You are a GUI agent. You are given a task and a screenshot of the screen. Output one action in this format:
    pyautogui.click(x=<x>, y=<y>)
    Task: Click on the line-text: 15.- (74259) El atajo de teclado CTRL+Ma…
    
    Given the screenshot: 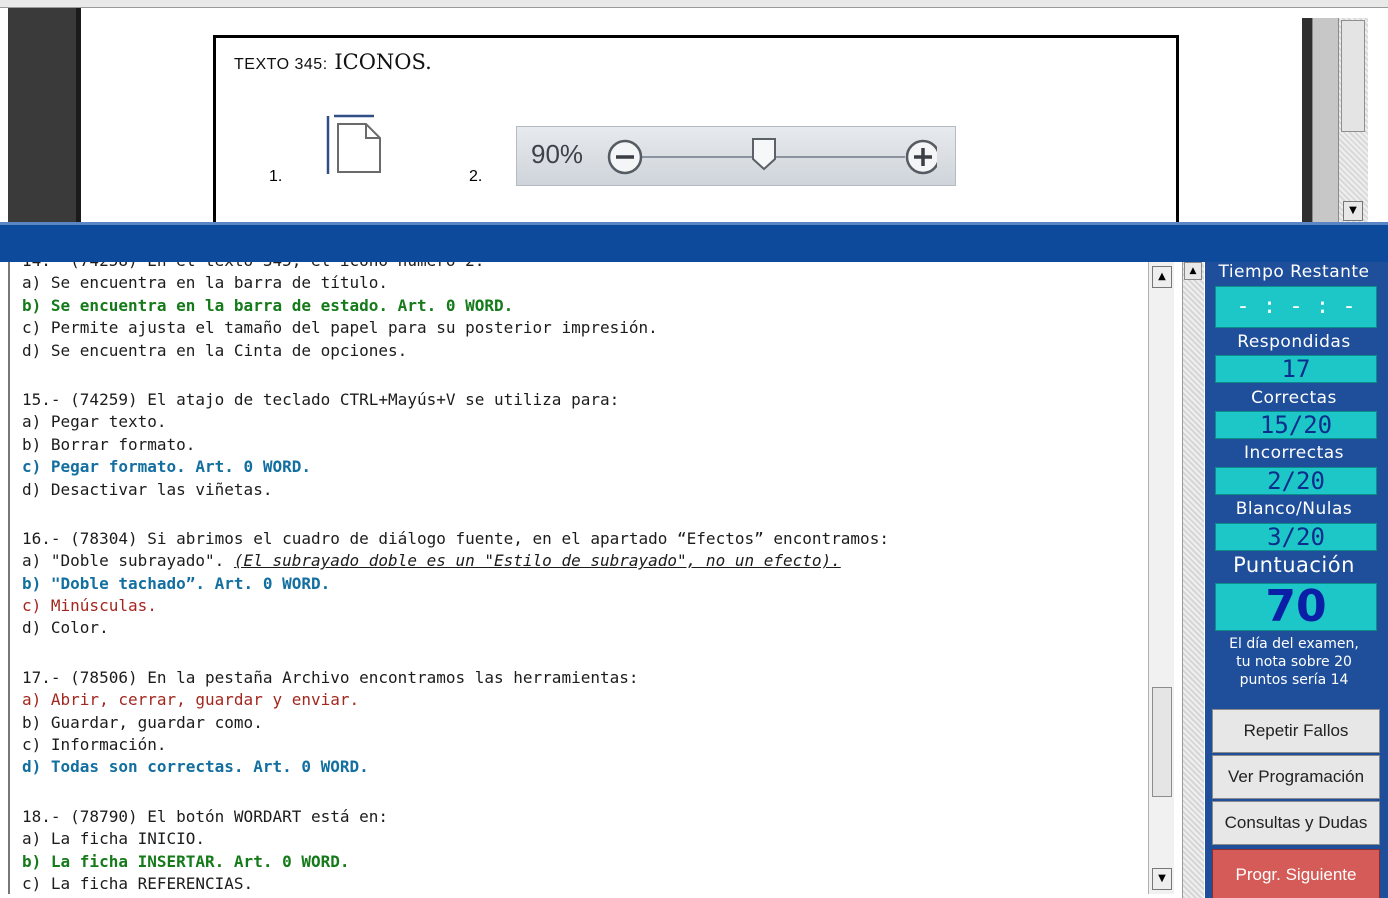 What is the action you would take?
    pyautogui.click(x=321, y=399)
    